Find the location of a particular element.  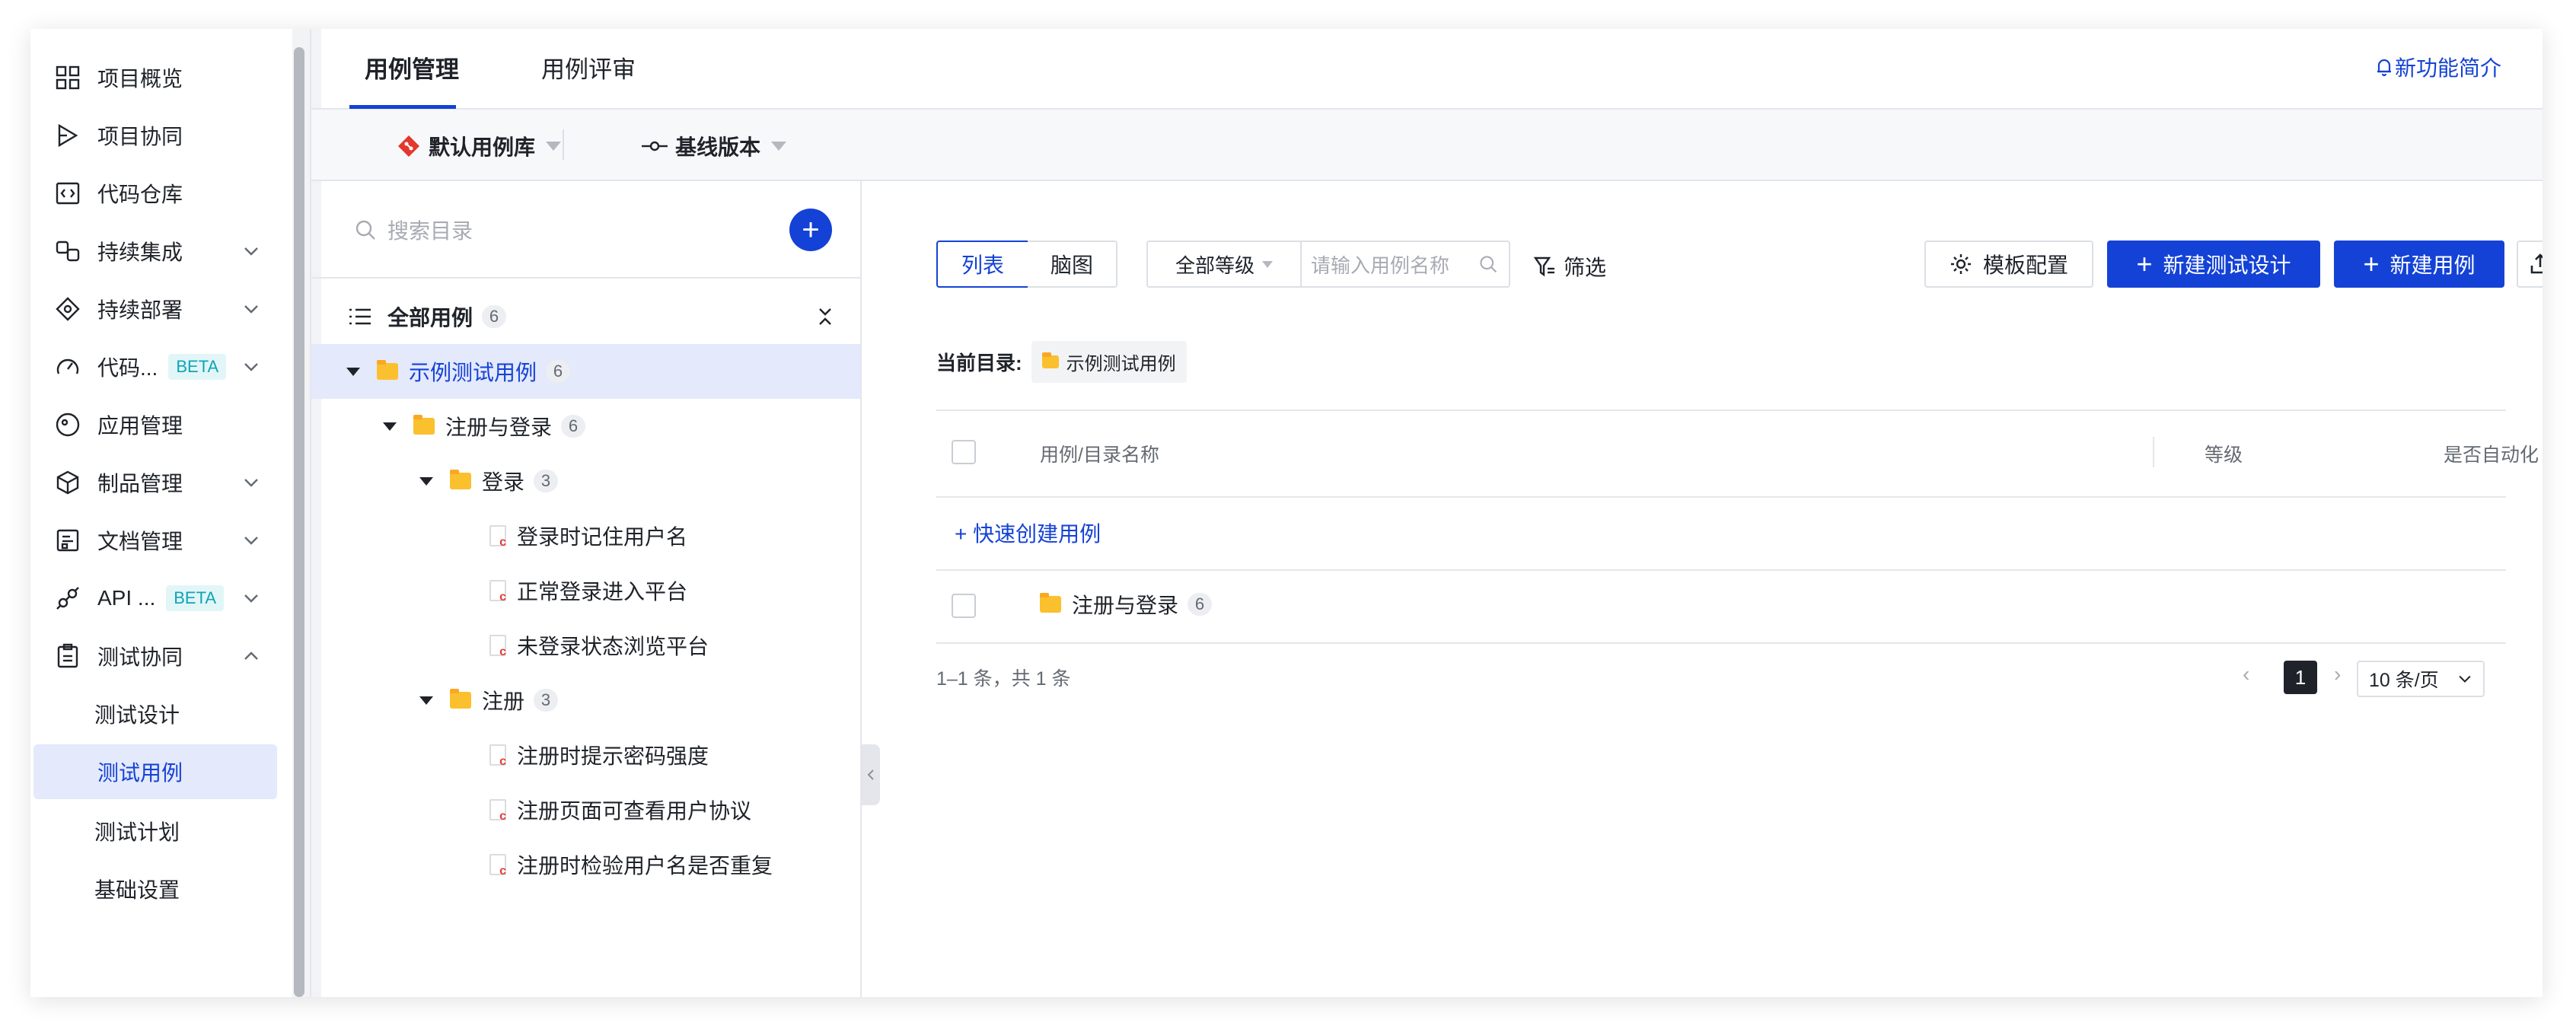

tree-leaf-case: 登录时记住用户名 is located at coordinates (586, 535).